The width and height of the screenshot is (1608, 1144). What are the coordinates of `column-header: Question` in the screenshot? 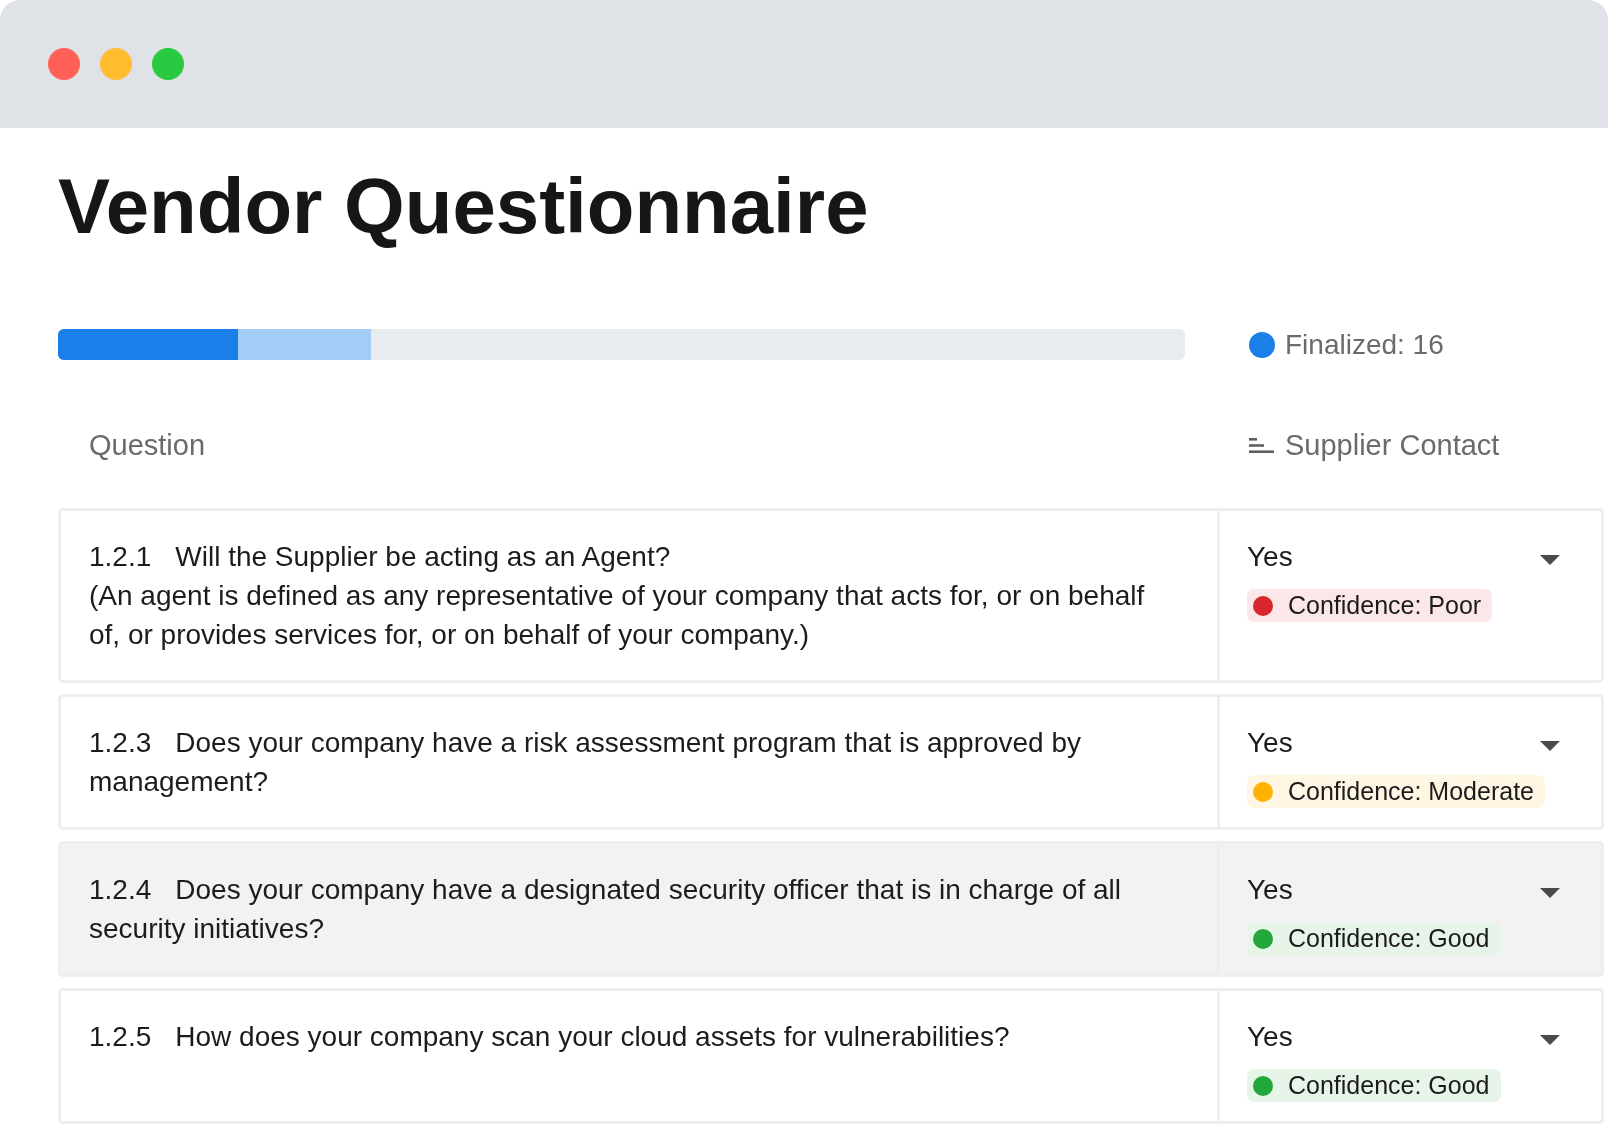 It's located at (147, 445).